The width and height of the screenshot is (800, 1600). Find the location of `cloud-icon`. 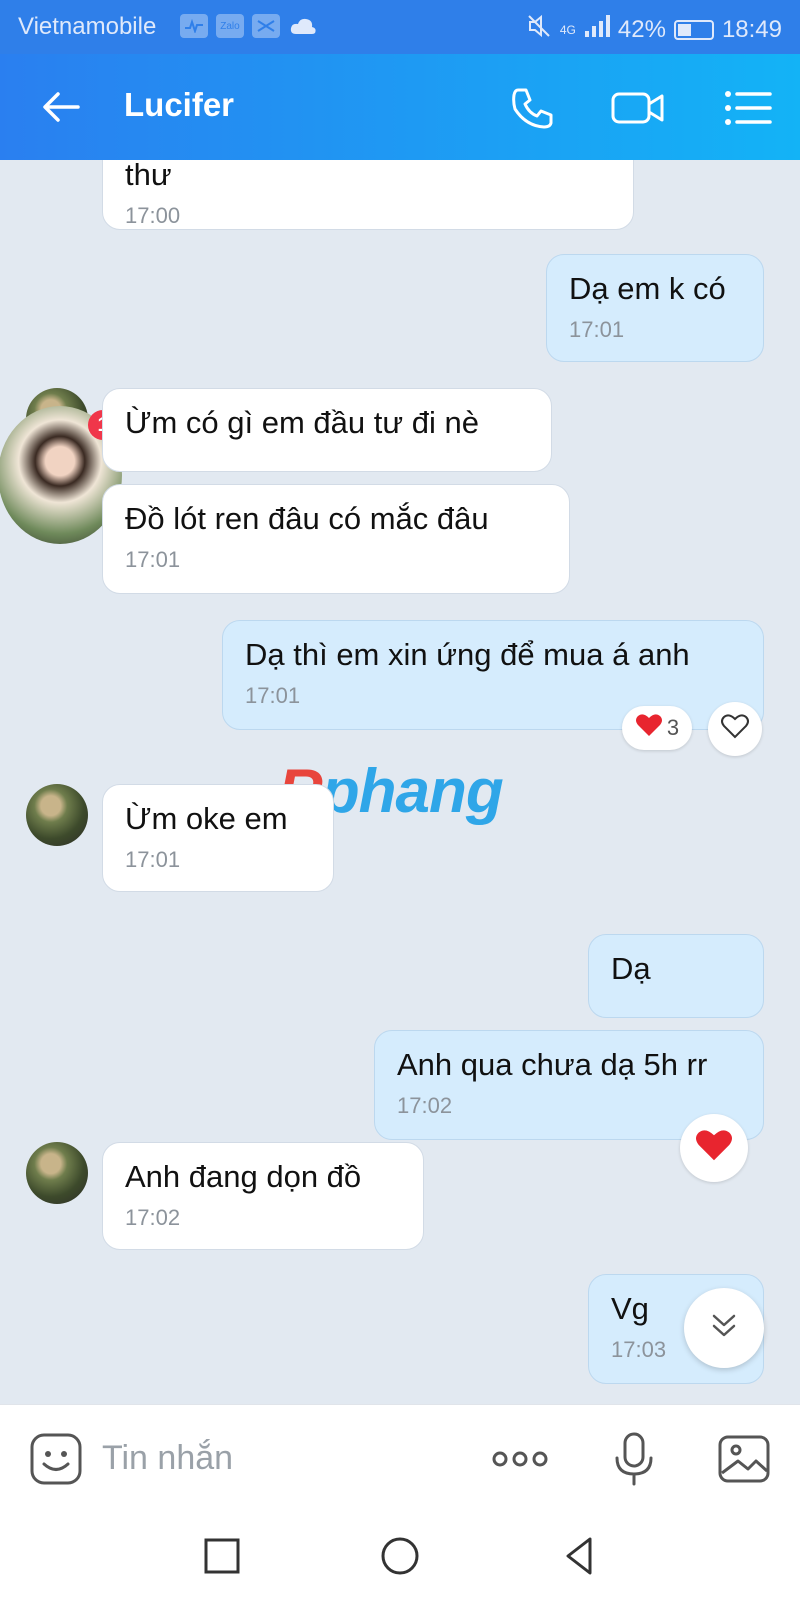

cloud-icon is located at coordinates (303, 29).